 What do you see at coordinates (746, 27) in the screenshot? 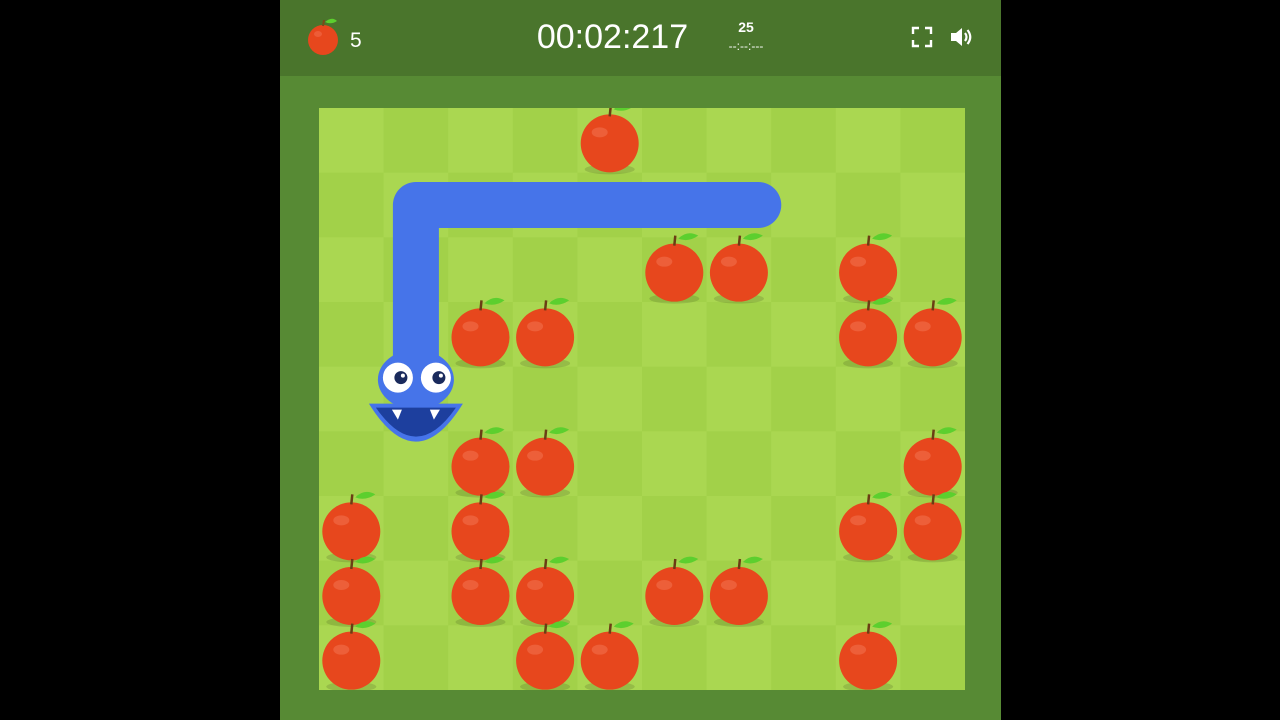
I see `best-score: 25` at bounding box center [746, 27].